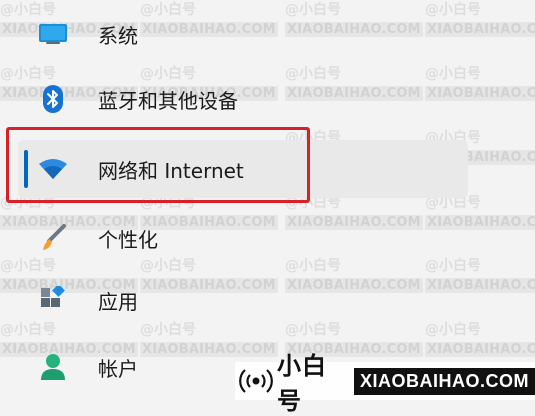 This screenshot has height=416, width=535. I want to click on account-icon, so click(53, 367).